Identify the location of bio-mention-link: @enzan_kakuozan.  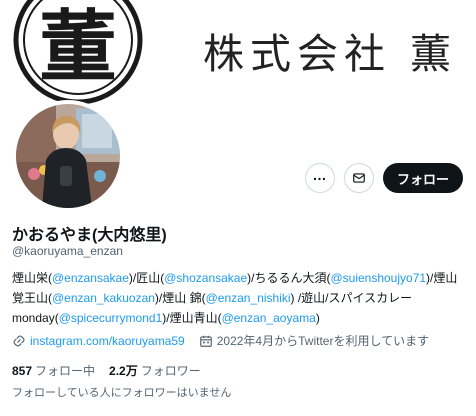
(103, 298).